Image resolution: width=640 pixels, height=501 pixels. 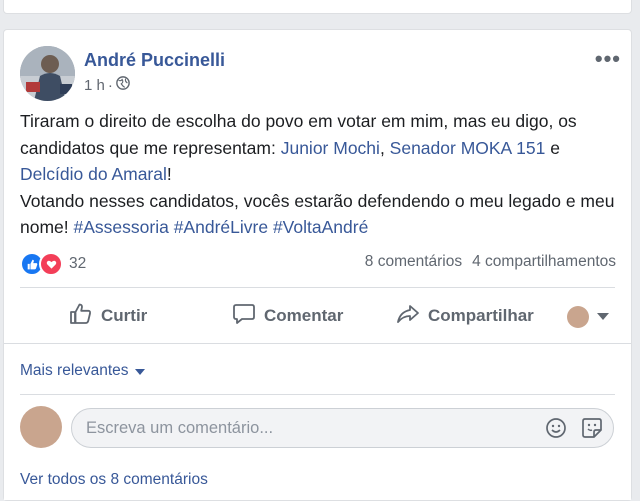 I want to click on previous-post-card, so click(x=317, y=7).